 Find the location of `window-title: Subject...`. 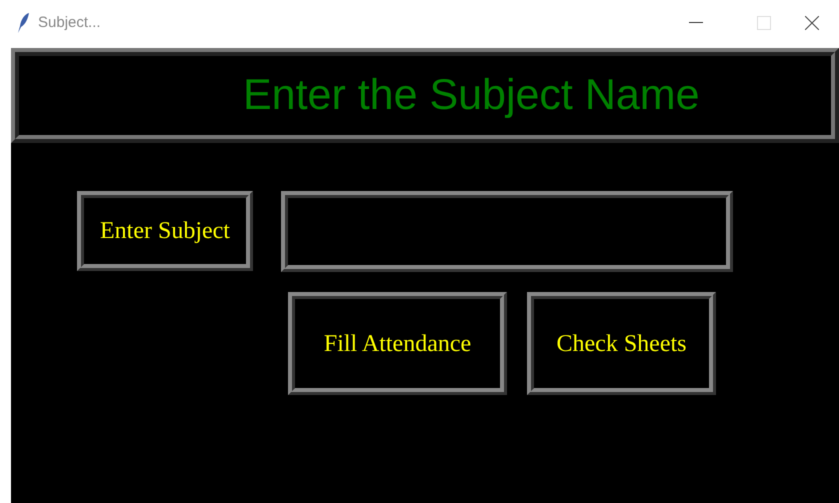

window-title: Subject... is located at coordinates (69, 22).